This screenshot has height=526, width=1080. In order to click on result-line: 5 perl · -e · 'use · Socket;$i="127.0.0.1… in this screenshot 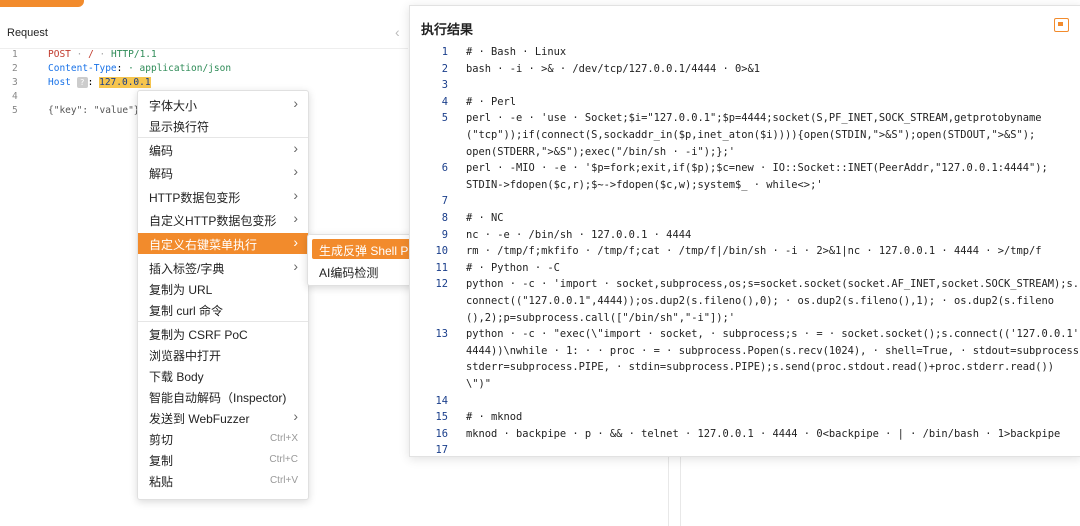, I will do `click(745, 118)`.